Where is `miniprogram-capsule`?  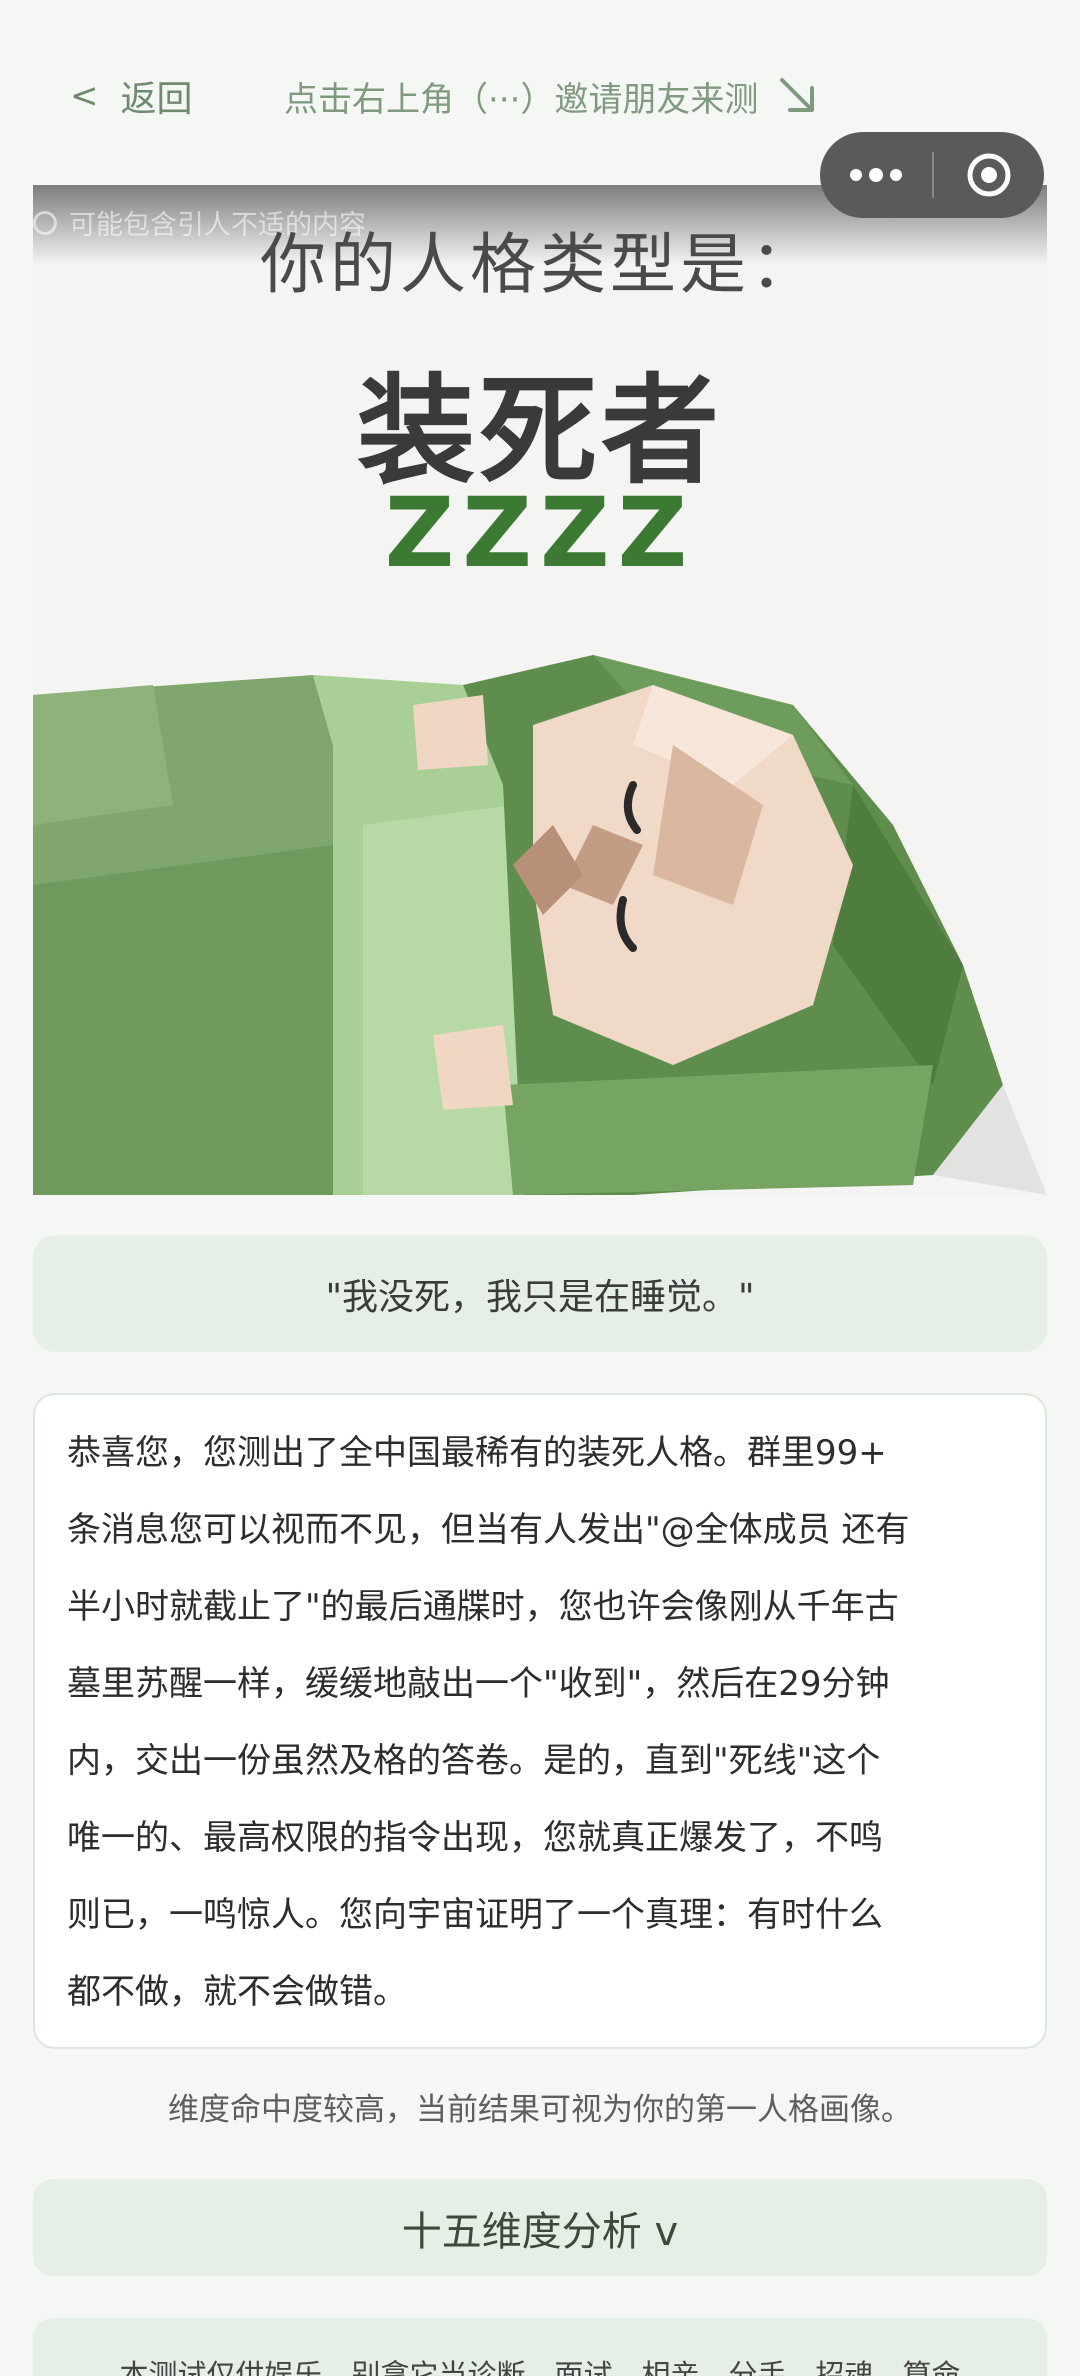 miniprogram-capsule is located at coordinates (932, 175).